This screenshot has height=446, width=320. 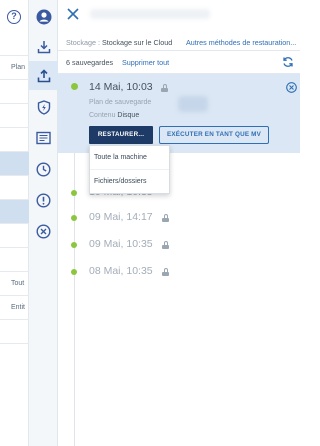 I want to click on storage-value: Stockage sur le Cloud, so click(x=137, y=42).